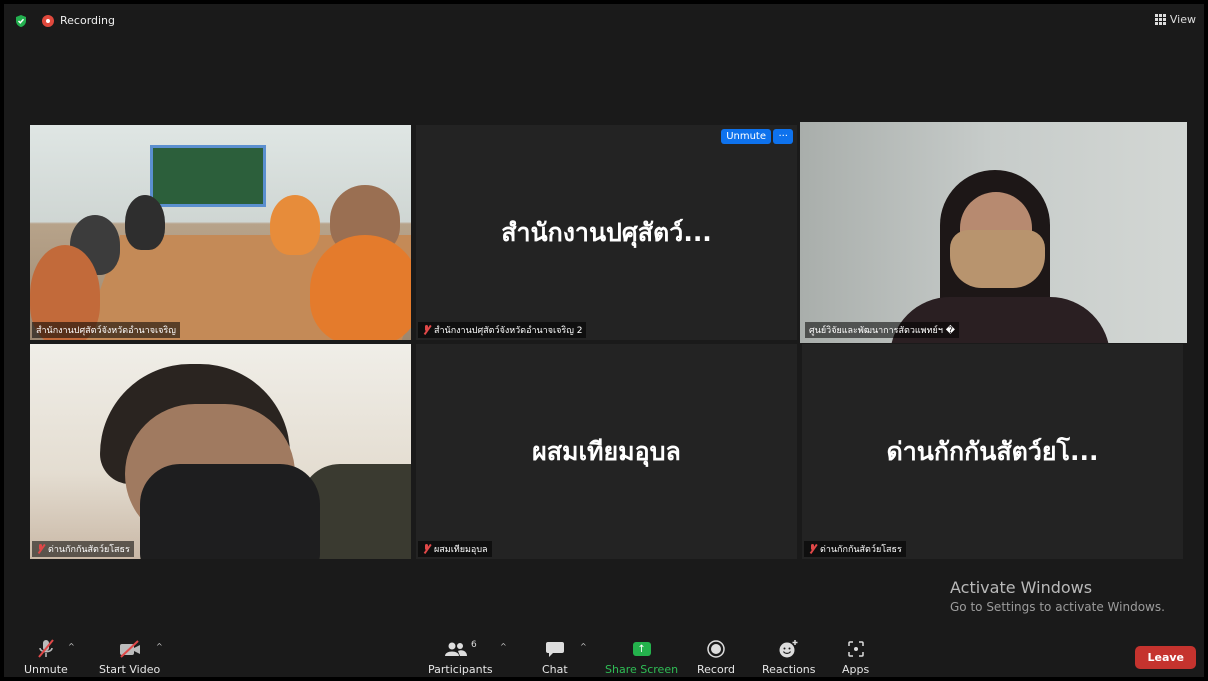 Image resolution: width=1208 pixels, height=681 pixels. Describe the element at coordinates (641, 649) in the screenshot. I see `share-screen-icon: ↑` at that location.